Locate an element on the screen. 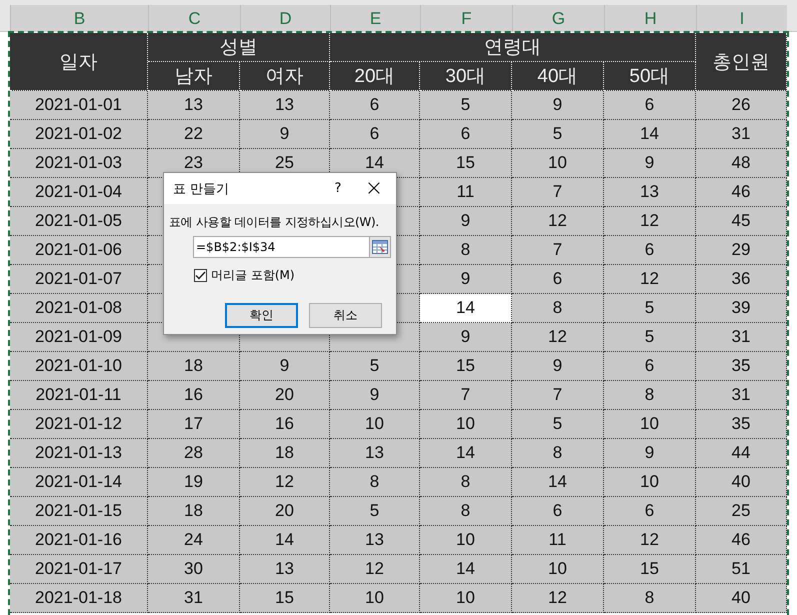 The width and height of the screenshot is (797, 615). column-header: B is located at coordinates (79, 18).